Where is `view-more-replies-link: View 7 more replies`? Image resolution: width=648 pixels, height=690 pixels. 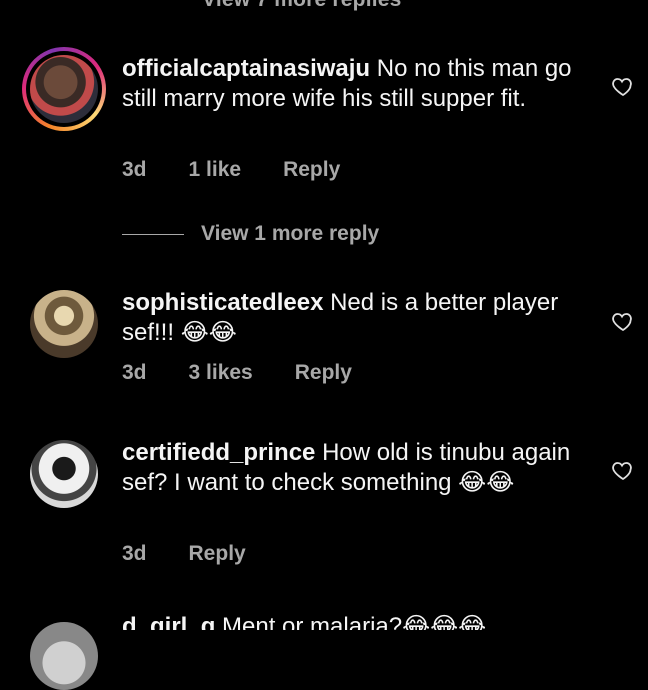 view-more-replies-link: View 7 more replies is located at coordinates (302, 6).